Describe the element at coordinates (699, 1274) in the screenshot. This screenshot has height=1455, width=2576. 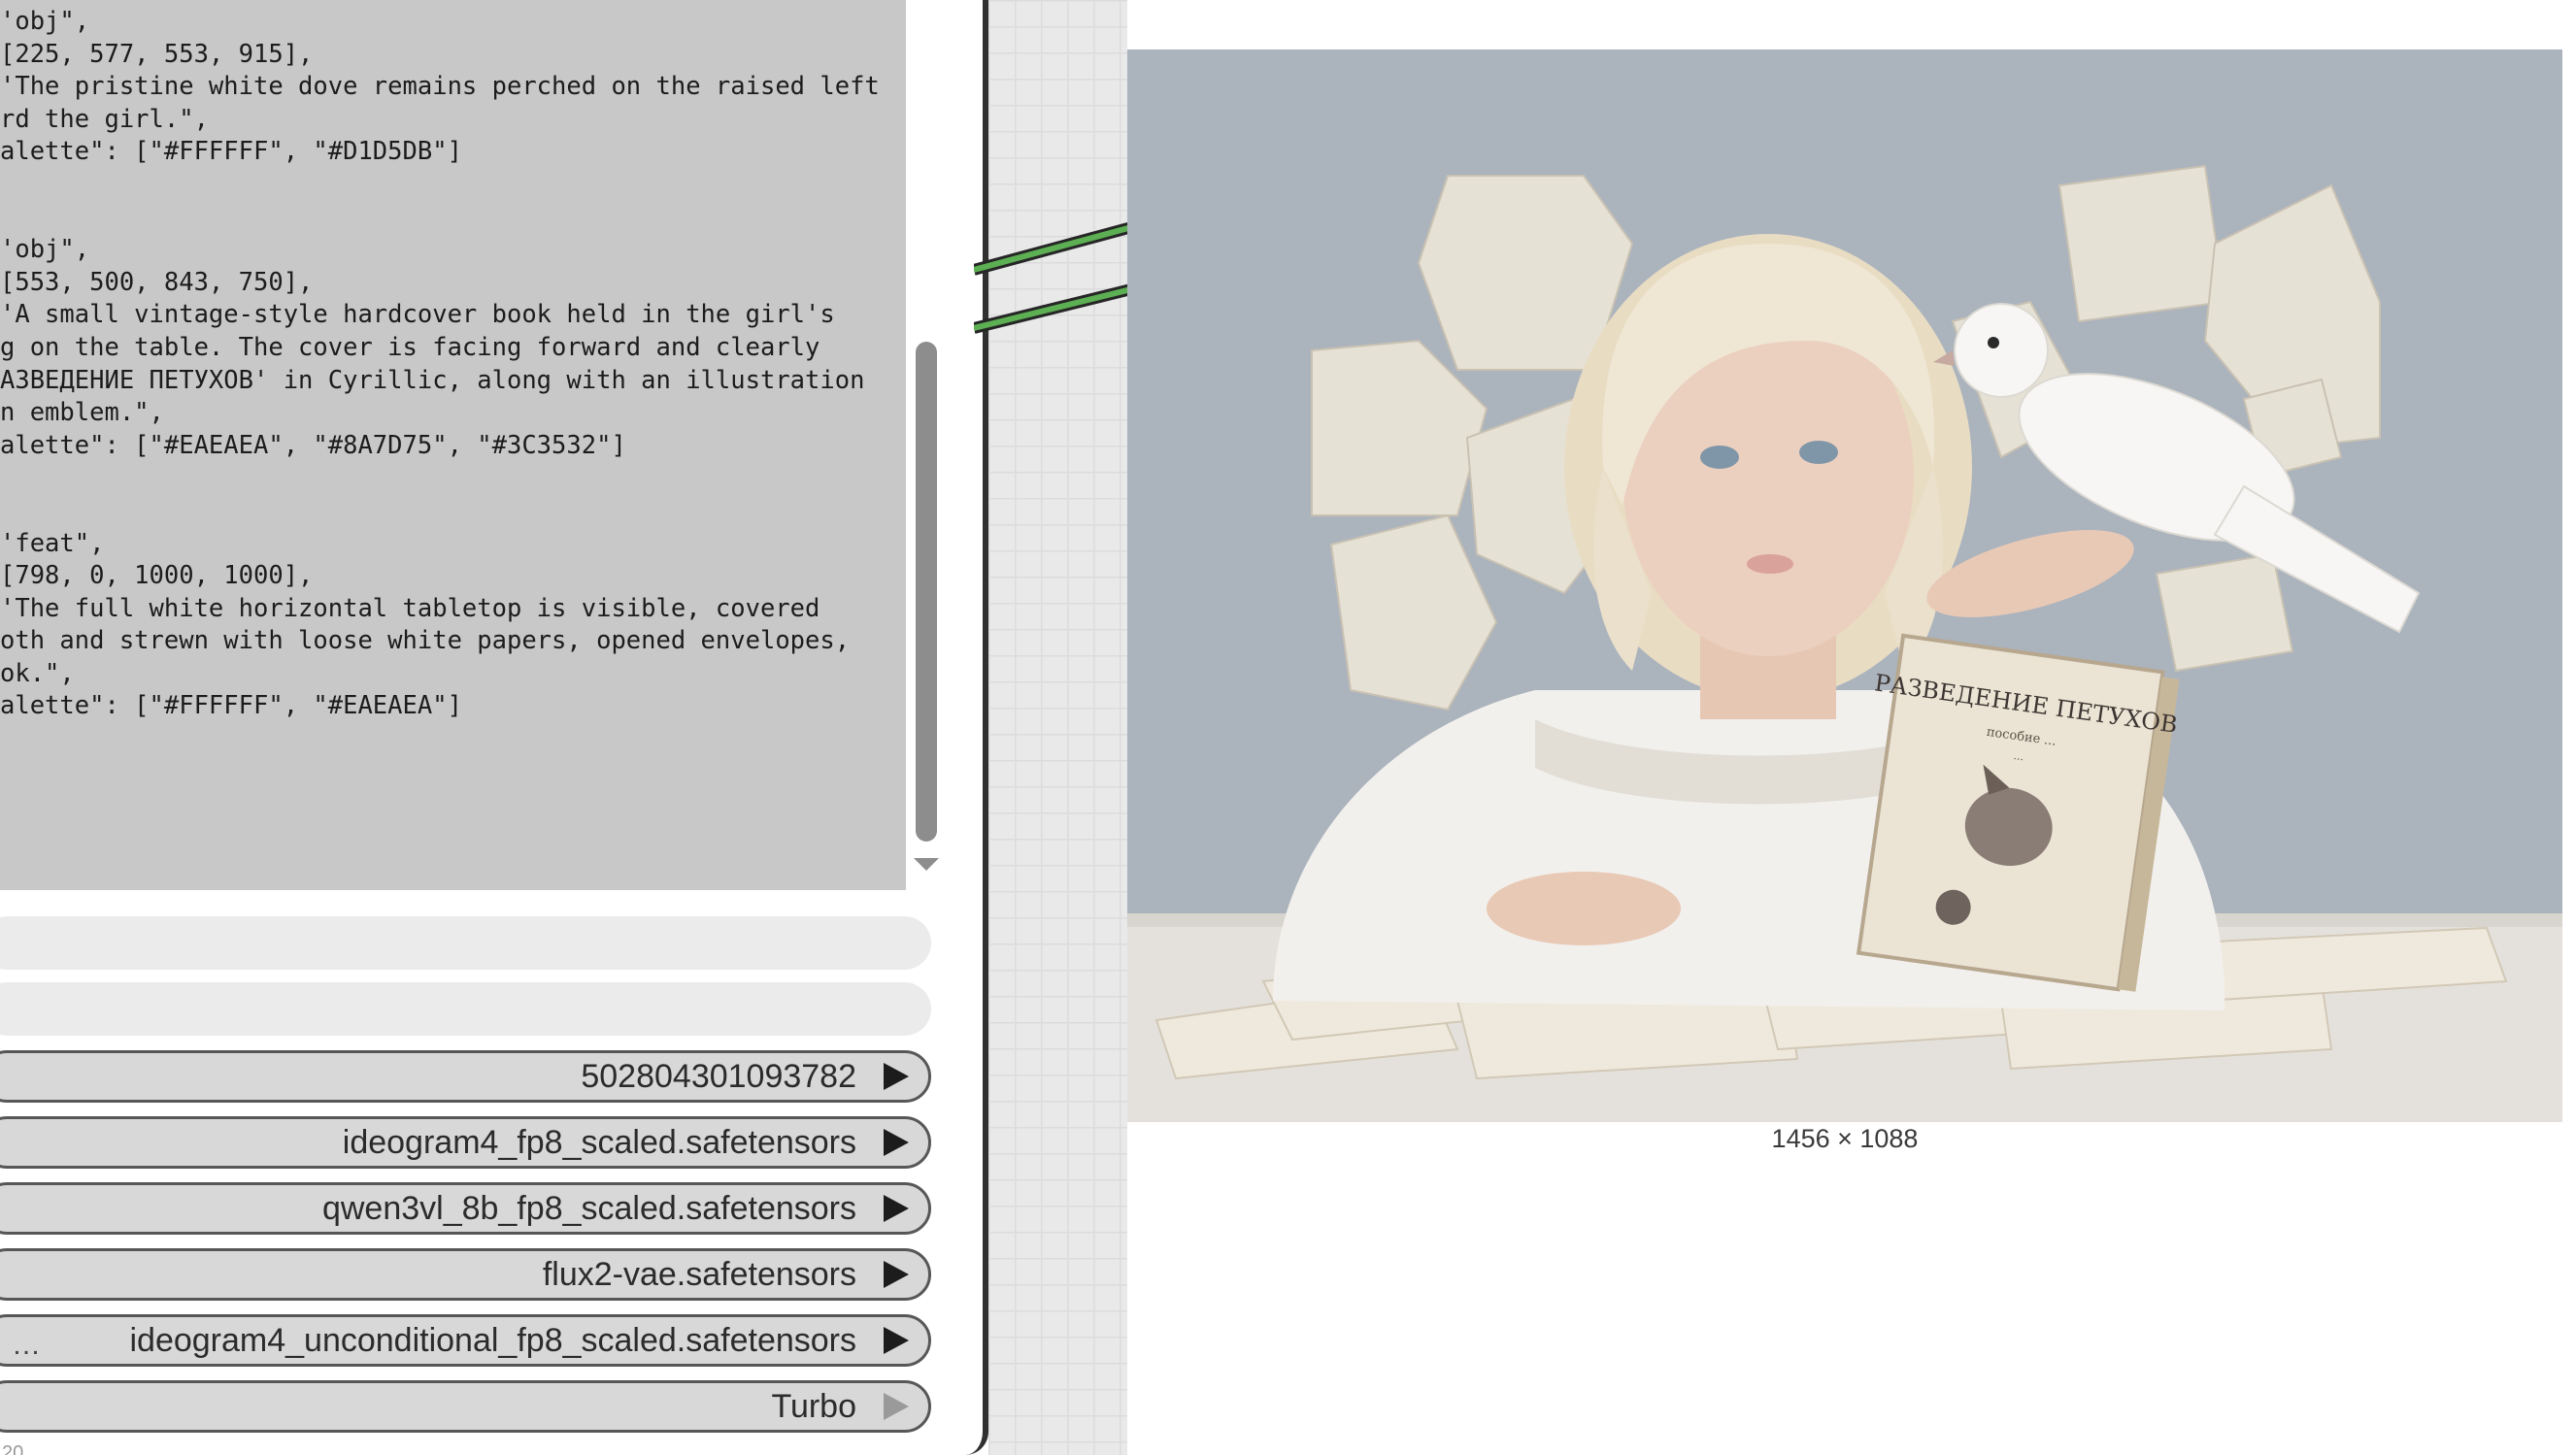
I see `vae-value: flux2-vae.safetensors` at that location.